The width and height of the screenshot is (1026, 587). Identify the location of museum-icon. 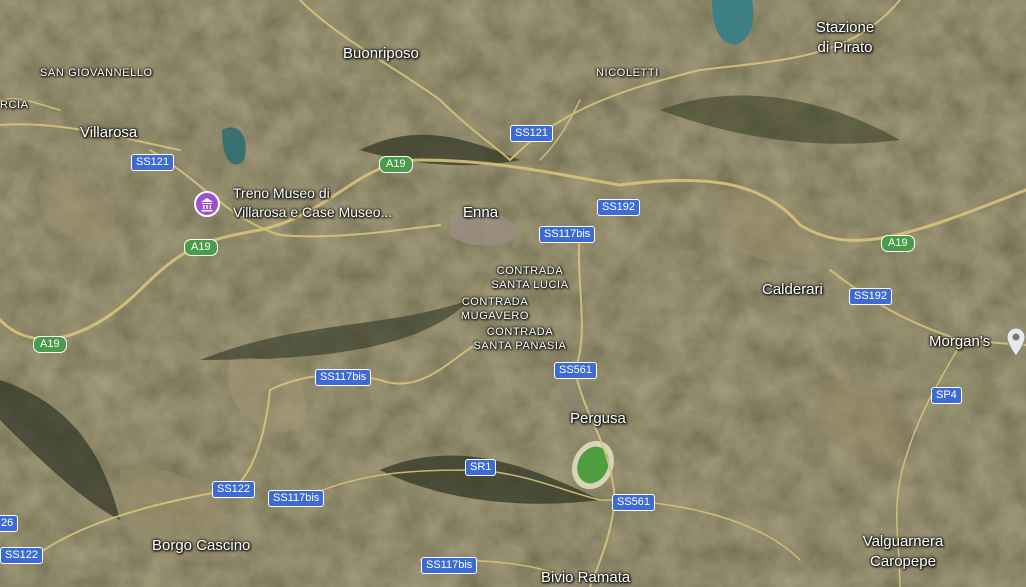
(207, 204).